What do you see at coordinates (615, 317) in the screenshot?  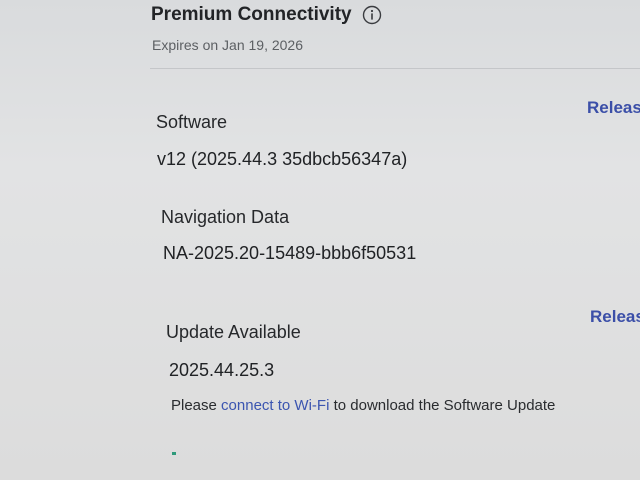 I see `update-release-notes-link: Releas` at bounding box center [615, 317].